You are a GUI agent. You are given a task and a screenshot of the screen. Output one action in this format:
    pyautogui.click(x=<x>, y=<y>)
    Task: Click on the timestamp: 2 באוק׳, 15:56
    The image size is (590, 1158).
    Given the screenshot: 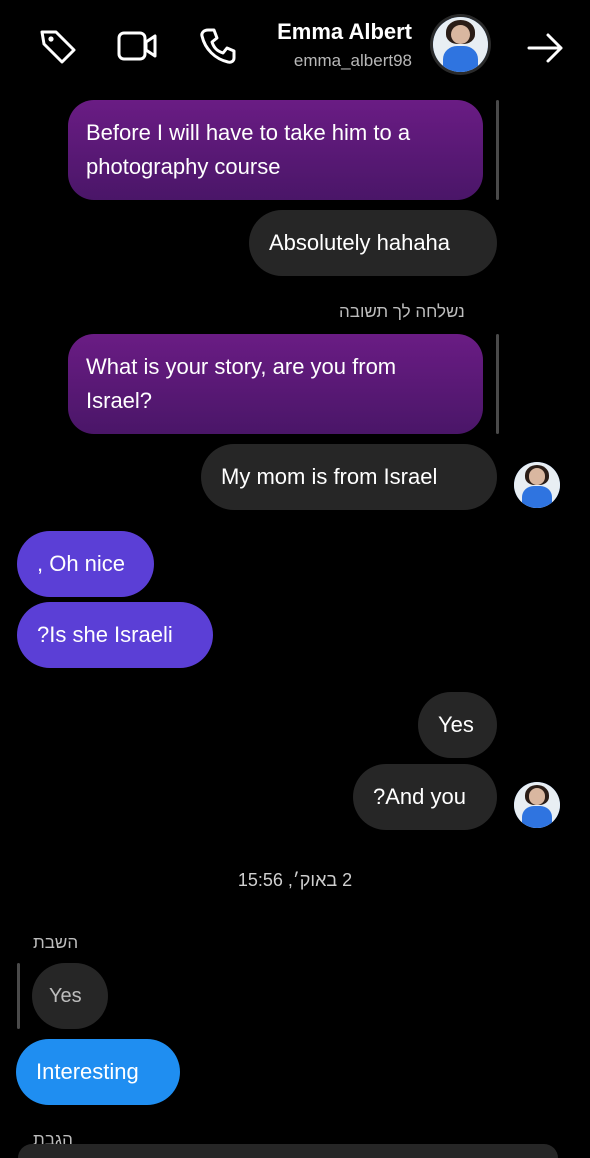 What is the action you would take?
    pyautogui.click(x=295, y=880)
    